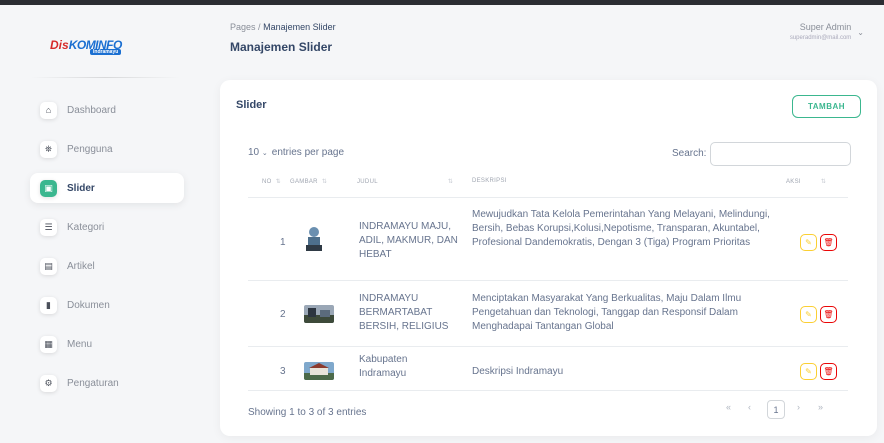  I want to click on cell-judul: INDRAMAYU BERMARTABAT BERSIH, RELIGIUS, so click(404, 312).